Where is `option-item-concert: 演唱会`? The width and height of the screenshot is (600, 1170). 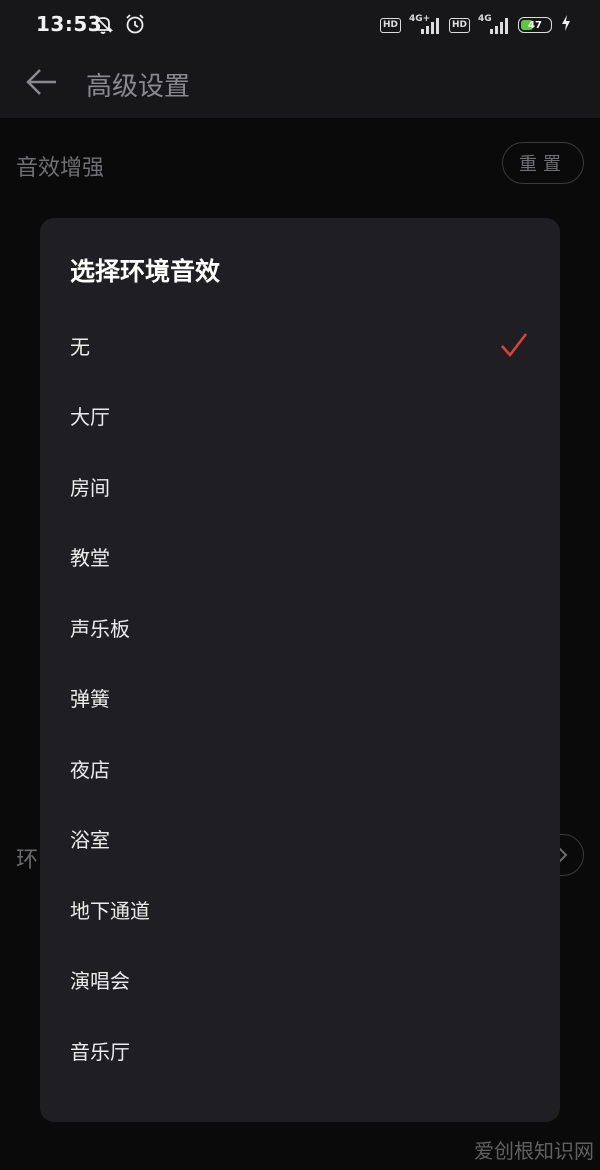 option-item-concert: 演唱会 is located at coordinates (300, 980).